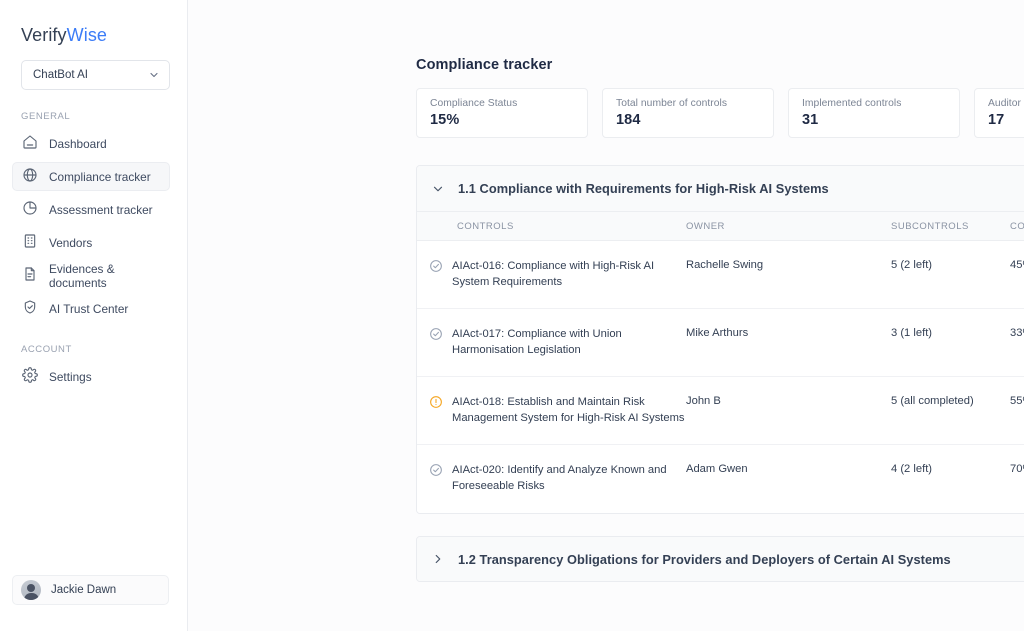  I want to click on cell-completion: 33%, so click(1017, 333).